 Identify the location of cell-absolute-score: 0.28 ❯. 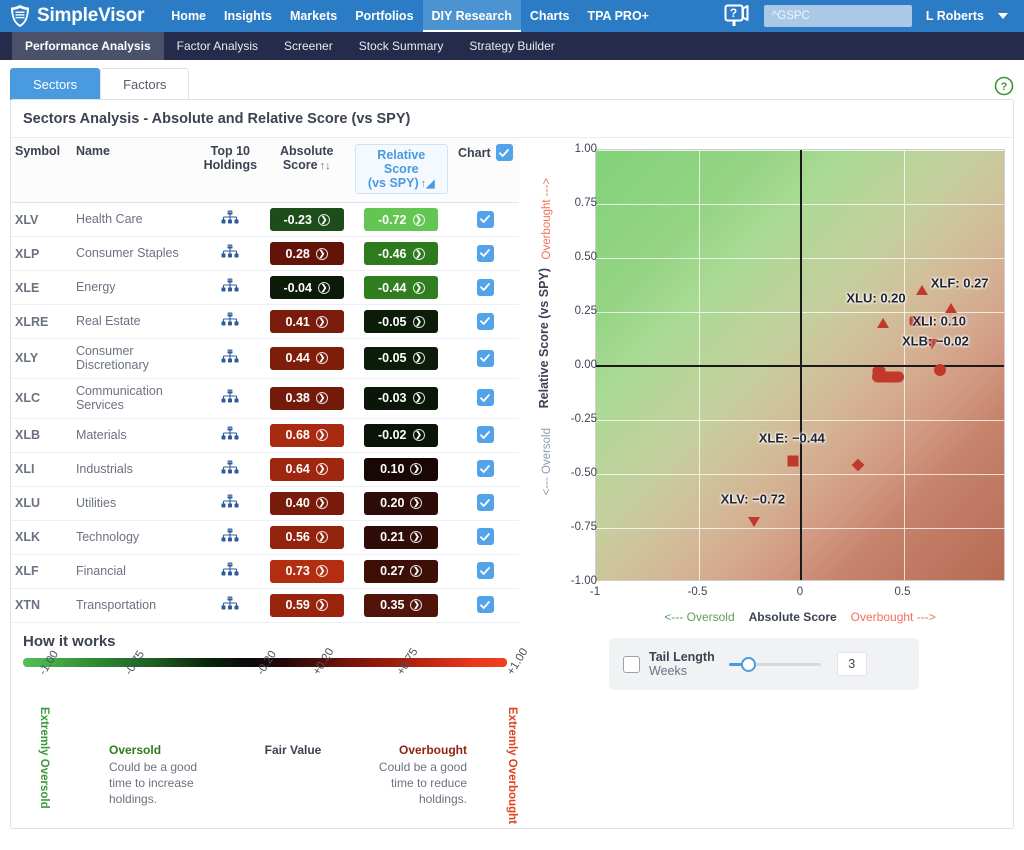
(306, 253).